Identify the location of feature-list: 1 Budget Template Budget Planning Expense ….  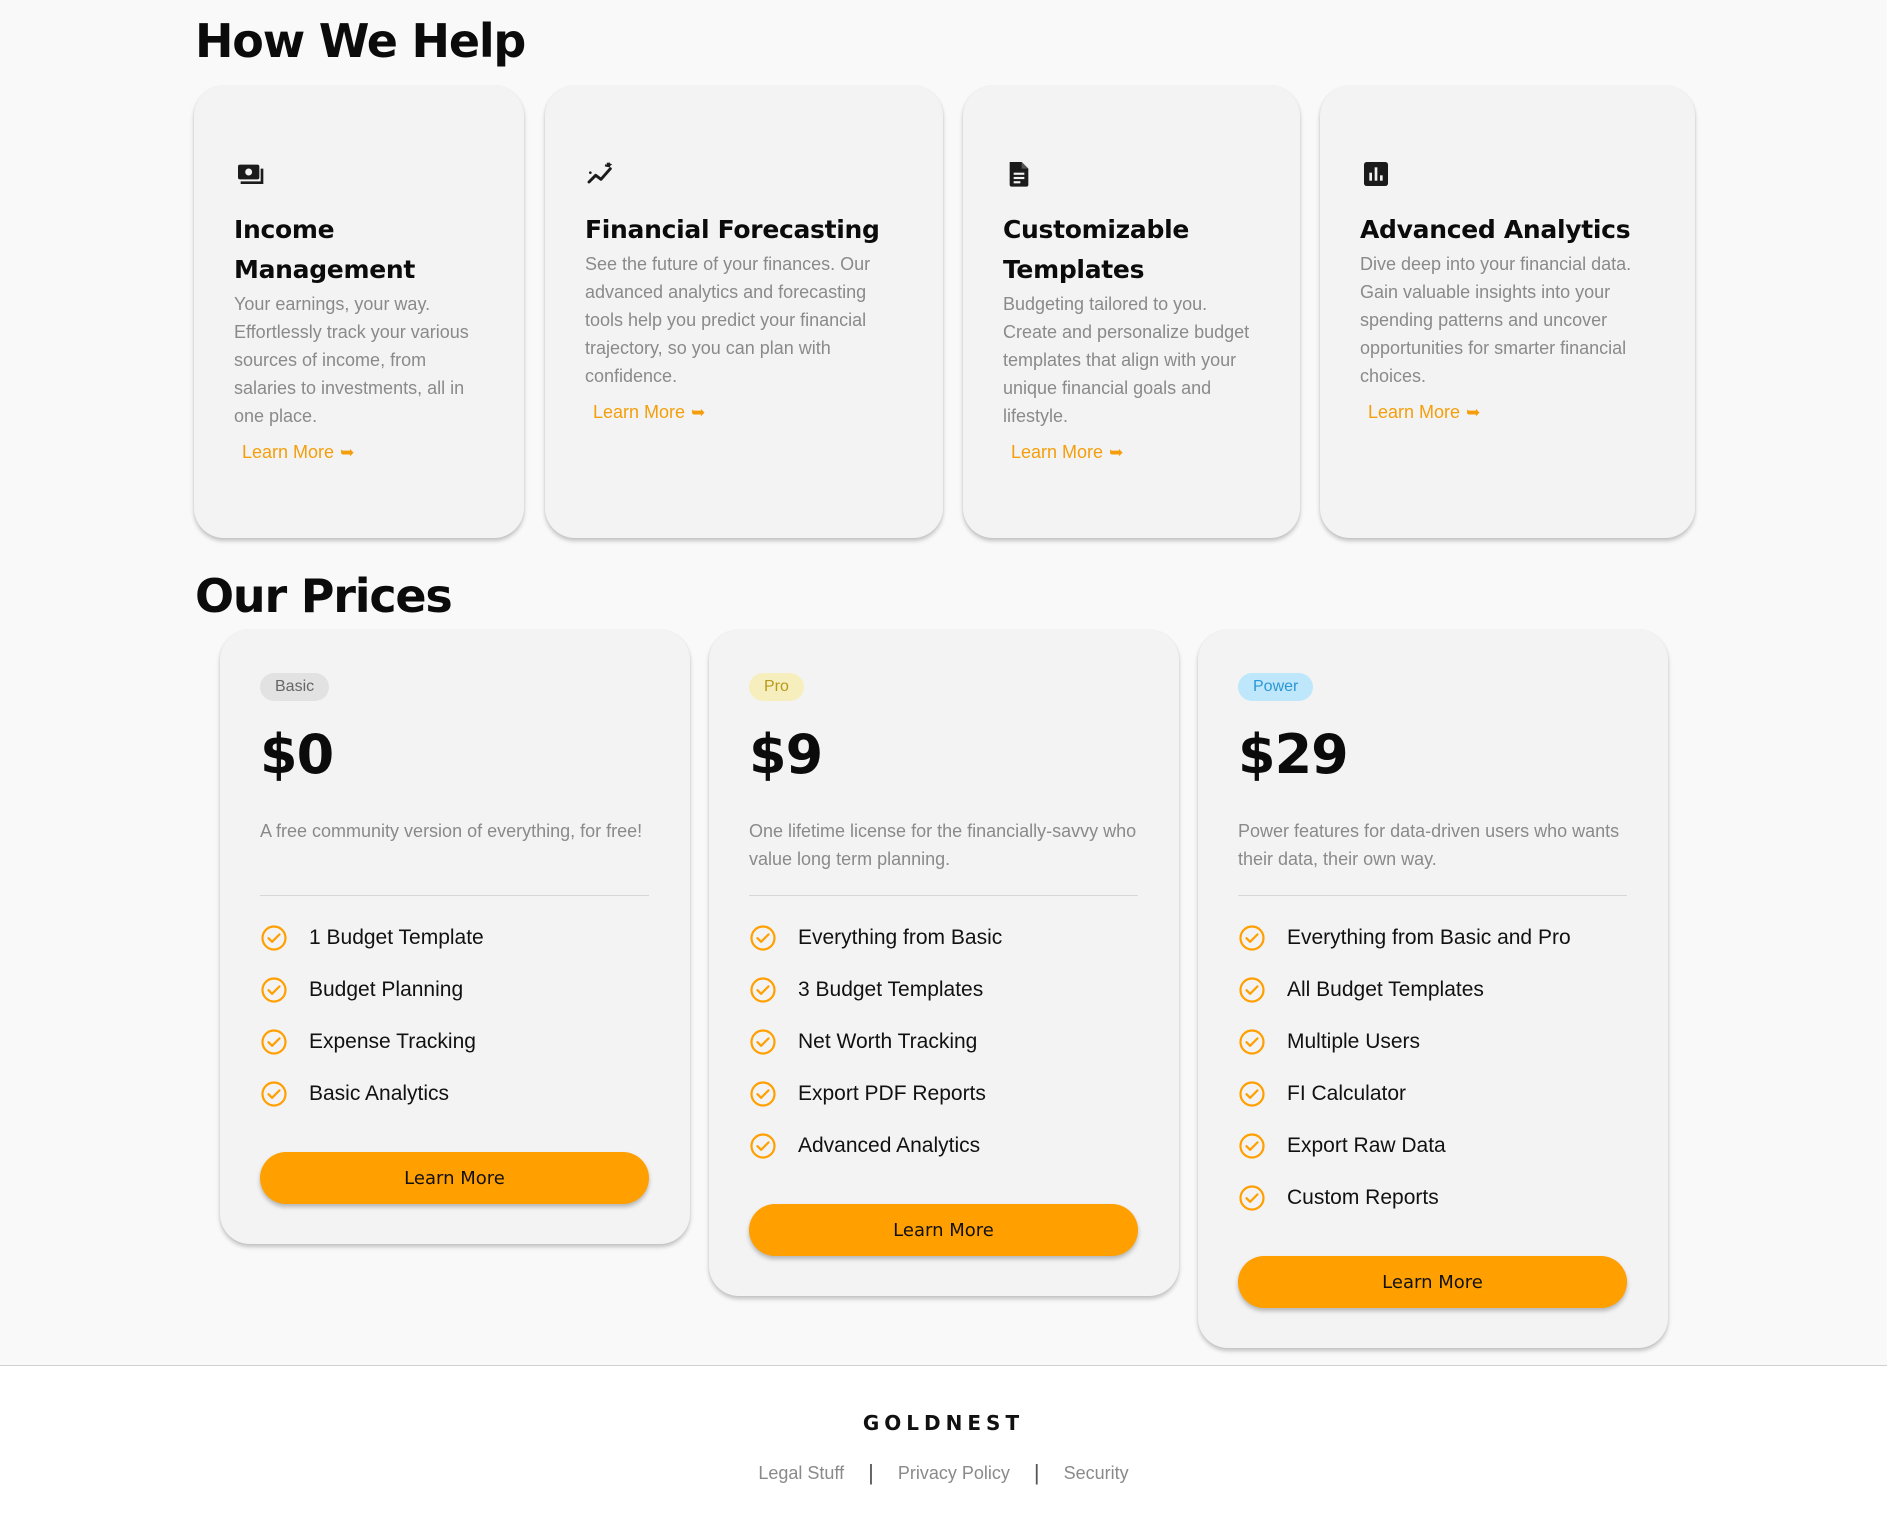
(455, 1016).